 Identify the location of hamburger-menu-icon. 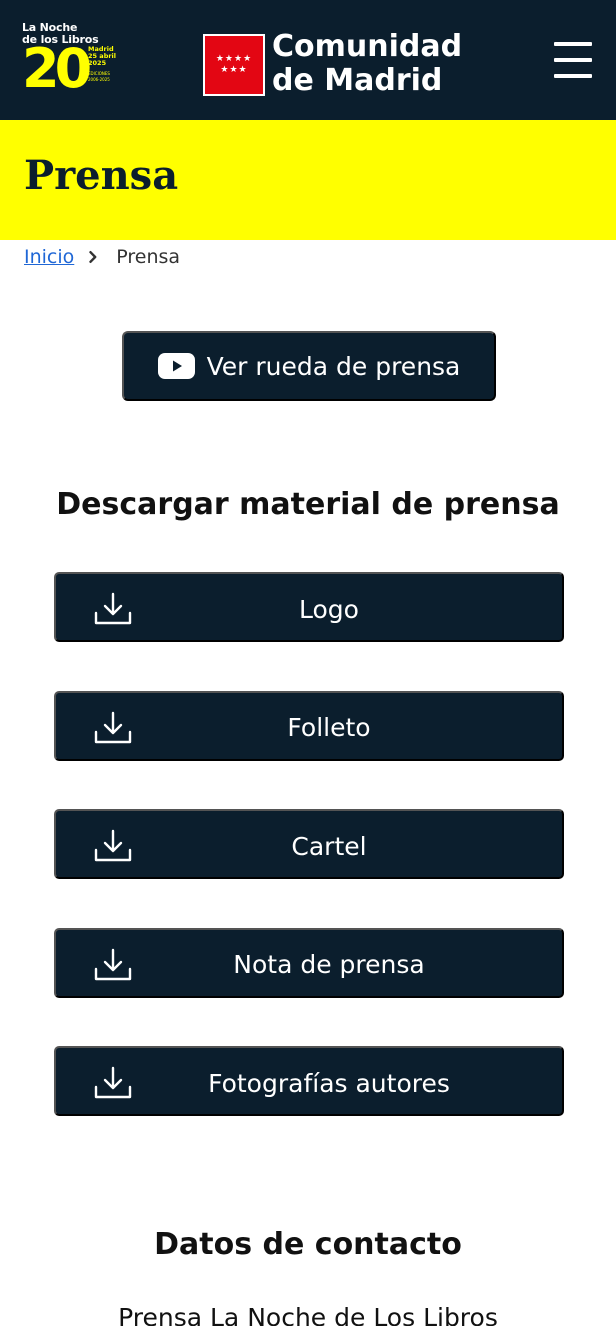
(573, 60).